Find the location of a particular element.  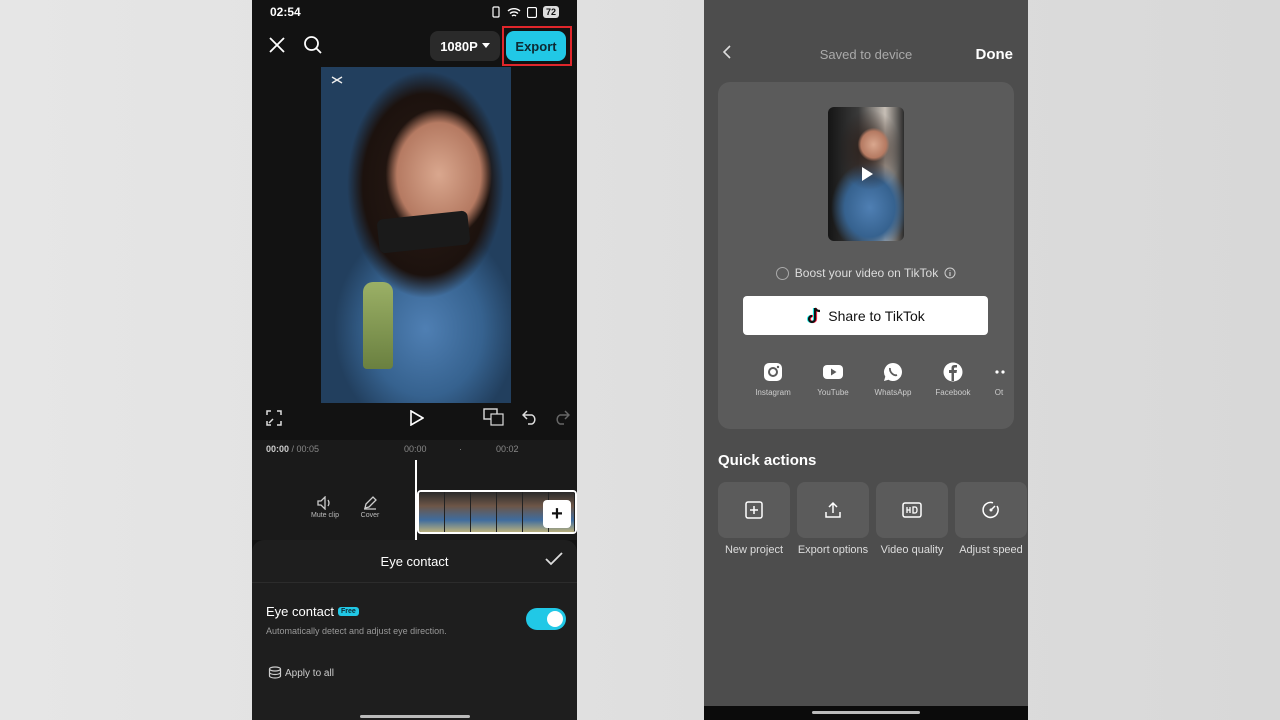

social-label: WhatsApp is located at coordinates (893, 392).